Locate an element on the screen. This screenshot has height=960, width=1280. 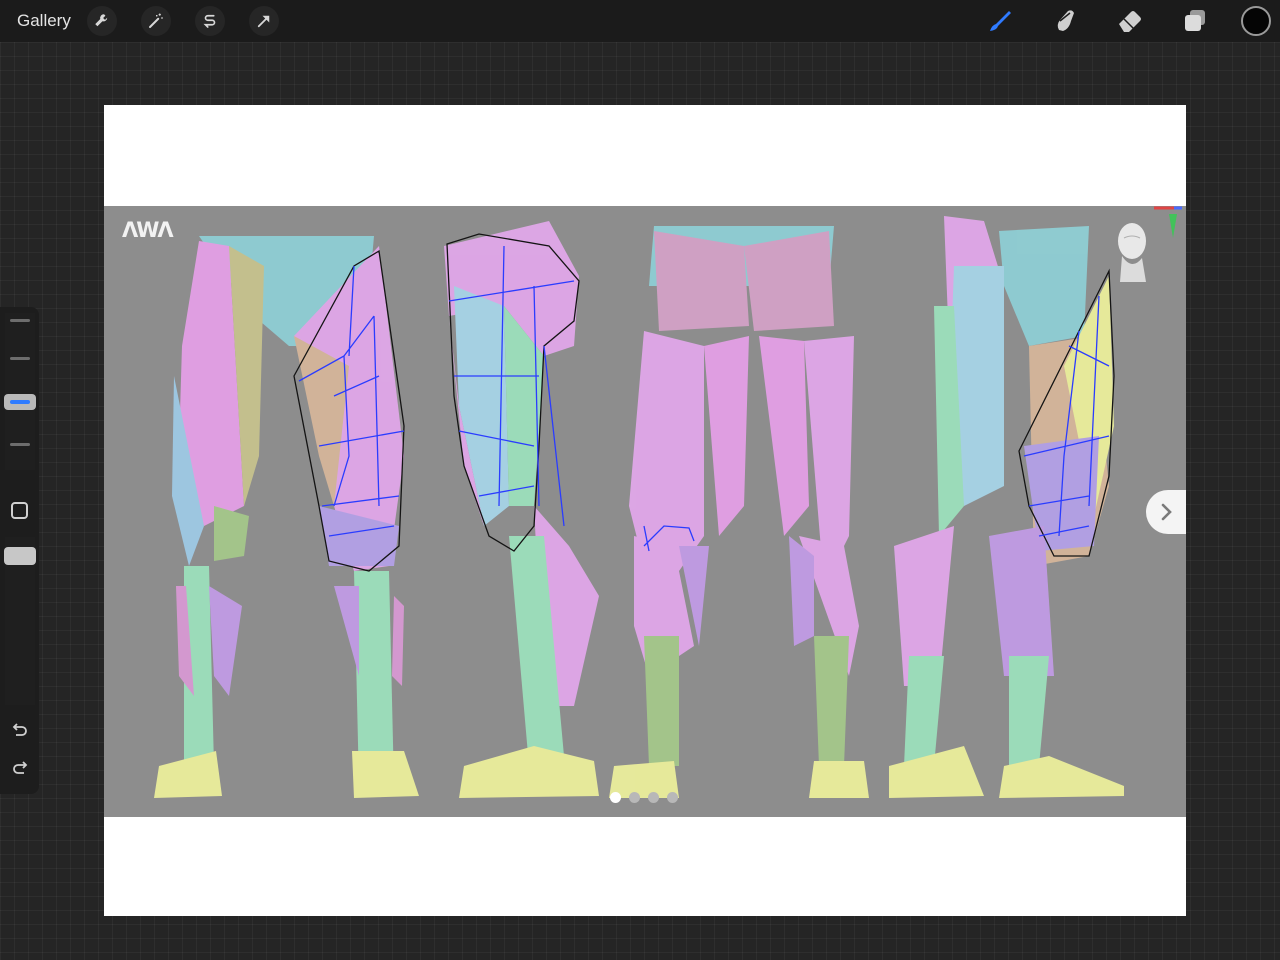
slider-handle-indicator is located at coordinates (20, 402).